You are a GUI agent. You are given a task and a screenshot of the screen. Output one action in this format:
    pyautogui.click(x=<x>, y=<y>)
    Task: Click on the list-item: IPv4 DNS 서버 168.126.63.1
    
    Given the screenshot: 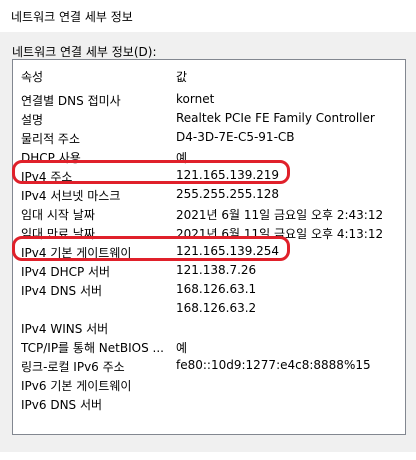 What is the action you would take?
    pyautogui.click(x=209, y=290)
    